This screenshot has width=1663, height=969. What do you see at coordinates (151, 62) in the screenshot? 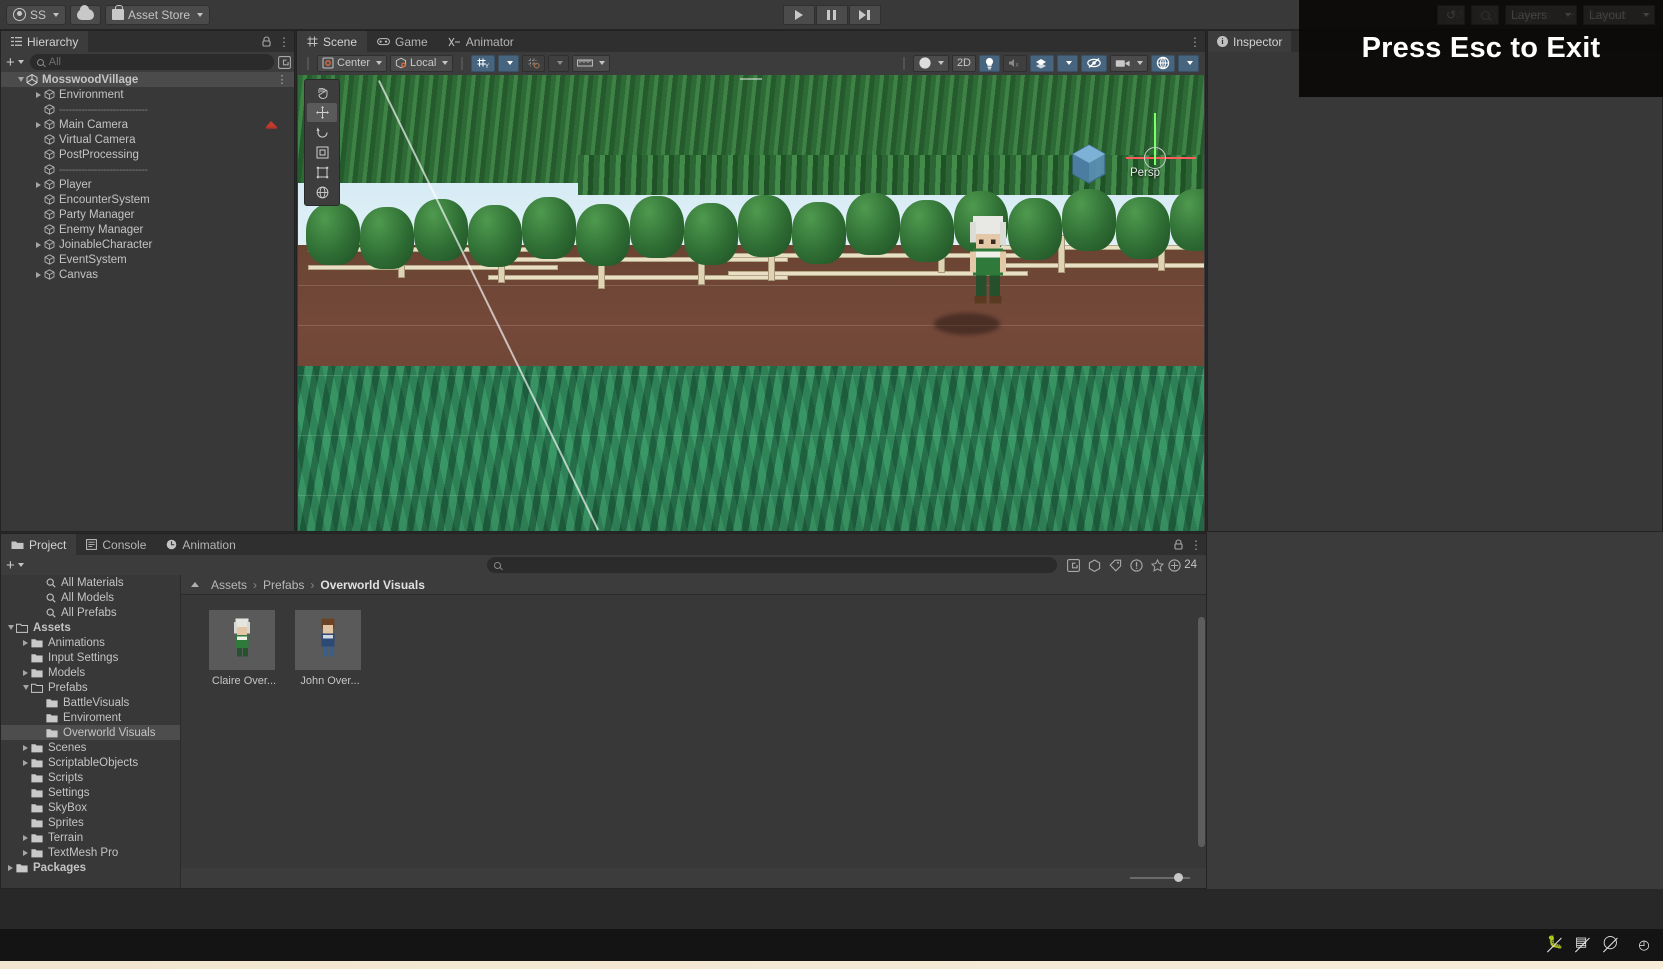
I see `hierarchy-search-input: All` at bounding box center [151, 62].